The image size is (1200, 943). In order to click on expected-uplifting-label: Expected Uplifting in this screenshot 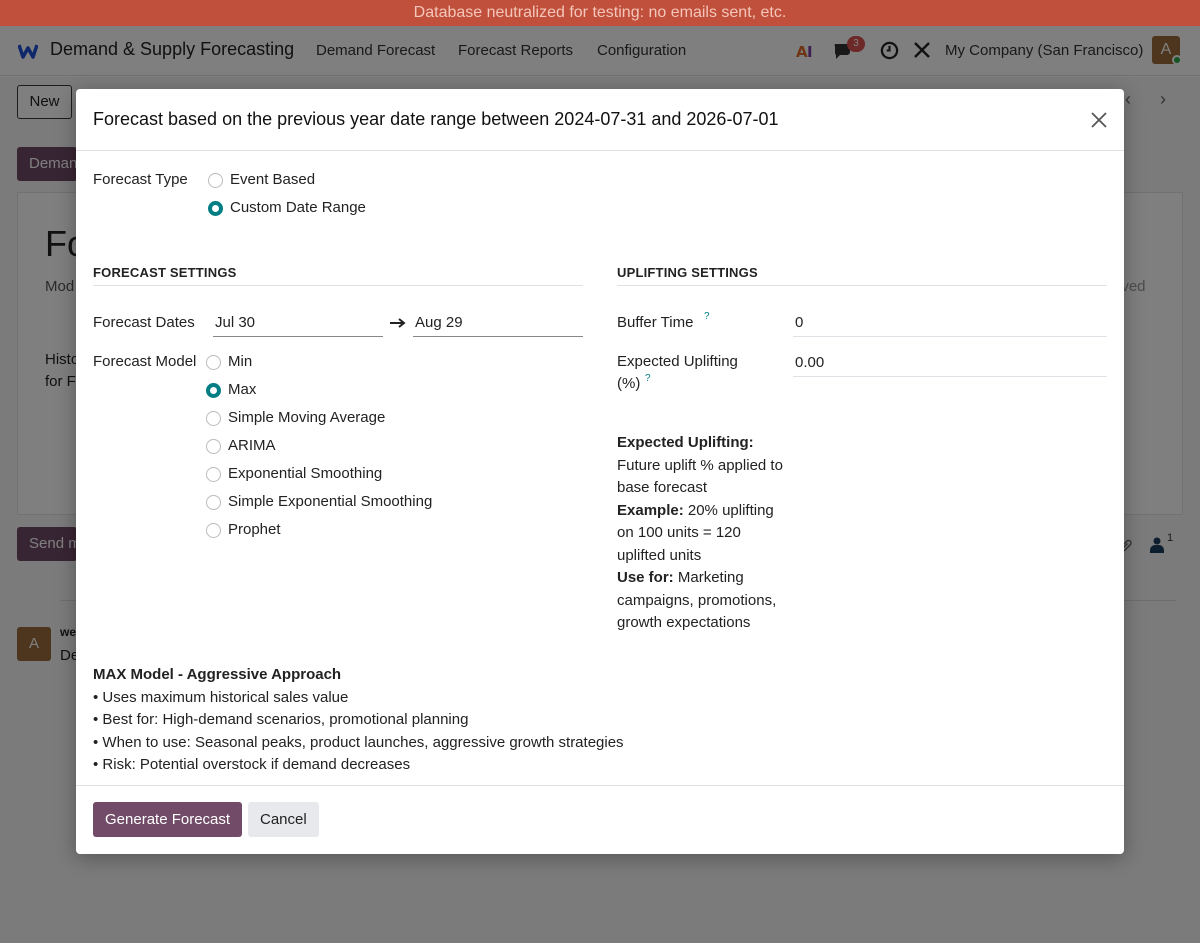, I will do `click(677, 361)`.